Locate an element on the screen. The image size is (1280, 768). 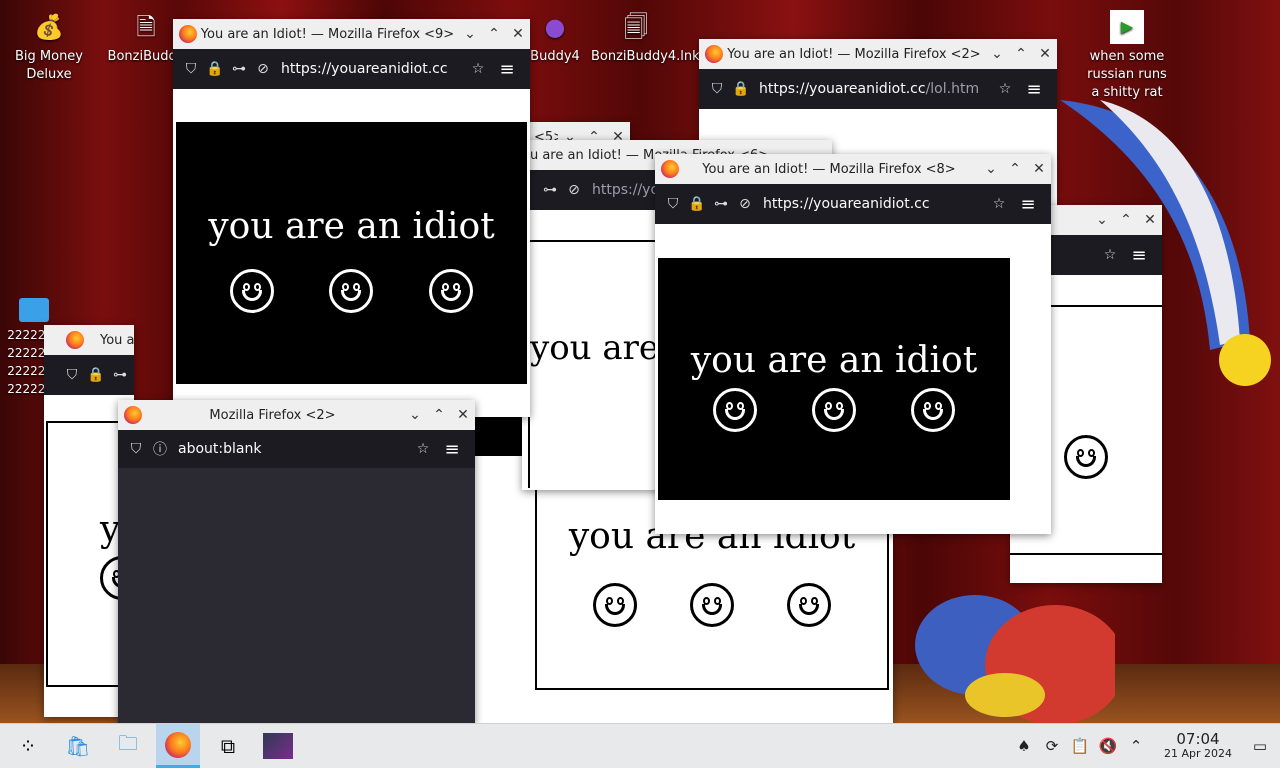
taskbar-discover: 🛍 is located at coordinates (78, 746).